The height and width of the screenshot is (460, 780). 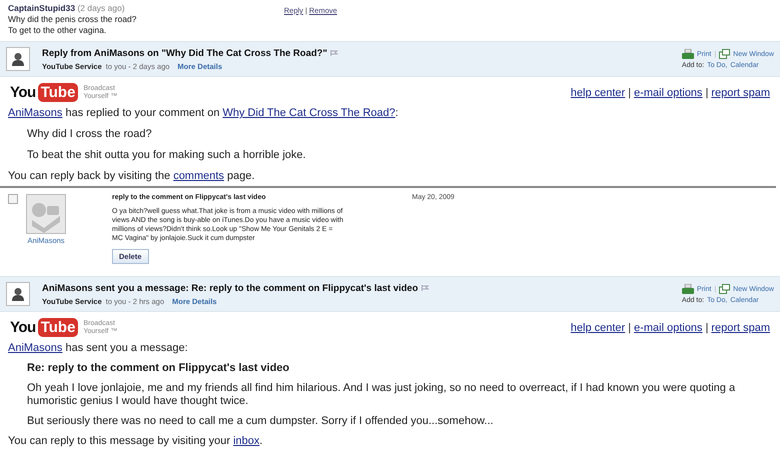 I want to click on checkbox, so click(x=13, y=199).